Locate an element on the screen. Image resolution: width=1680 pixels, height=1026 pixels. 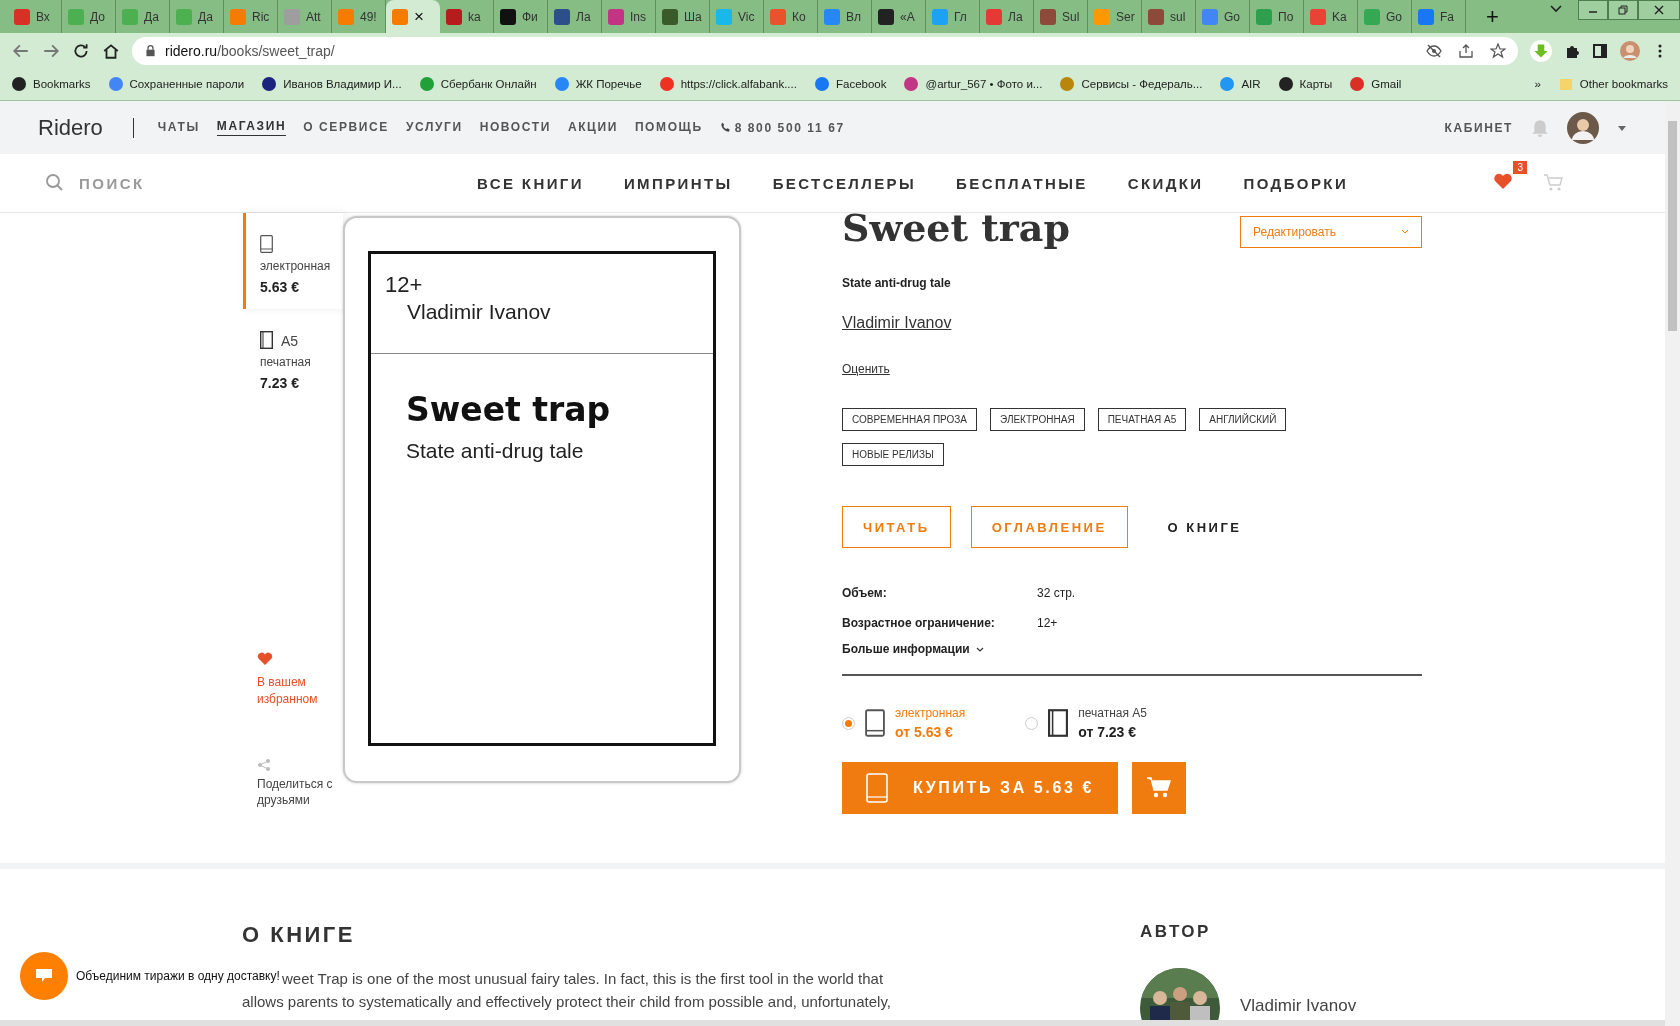
detail-value: 12+ is located at coordinates (1047, 623).